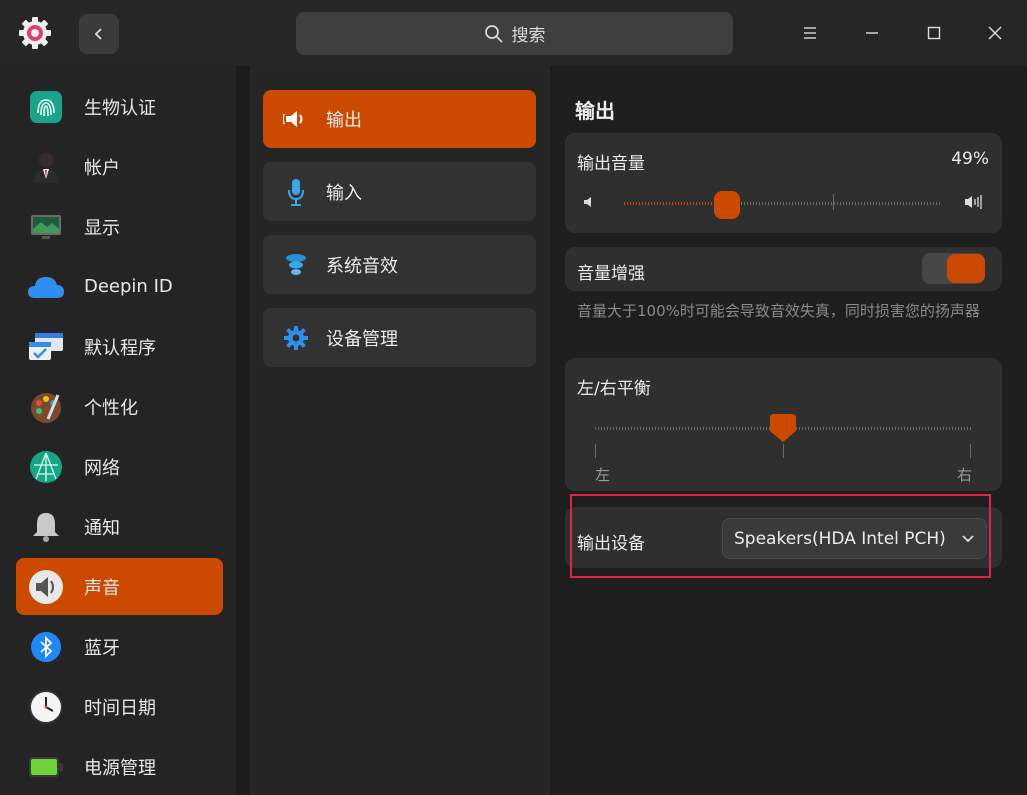  Describe the element at coordinates (102, 588) in the screenshot. I see `nav-label: 声音` at that location.